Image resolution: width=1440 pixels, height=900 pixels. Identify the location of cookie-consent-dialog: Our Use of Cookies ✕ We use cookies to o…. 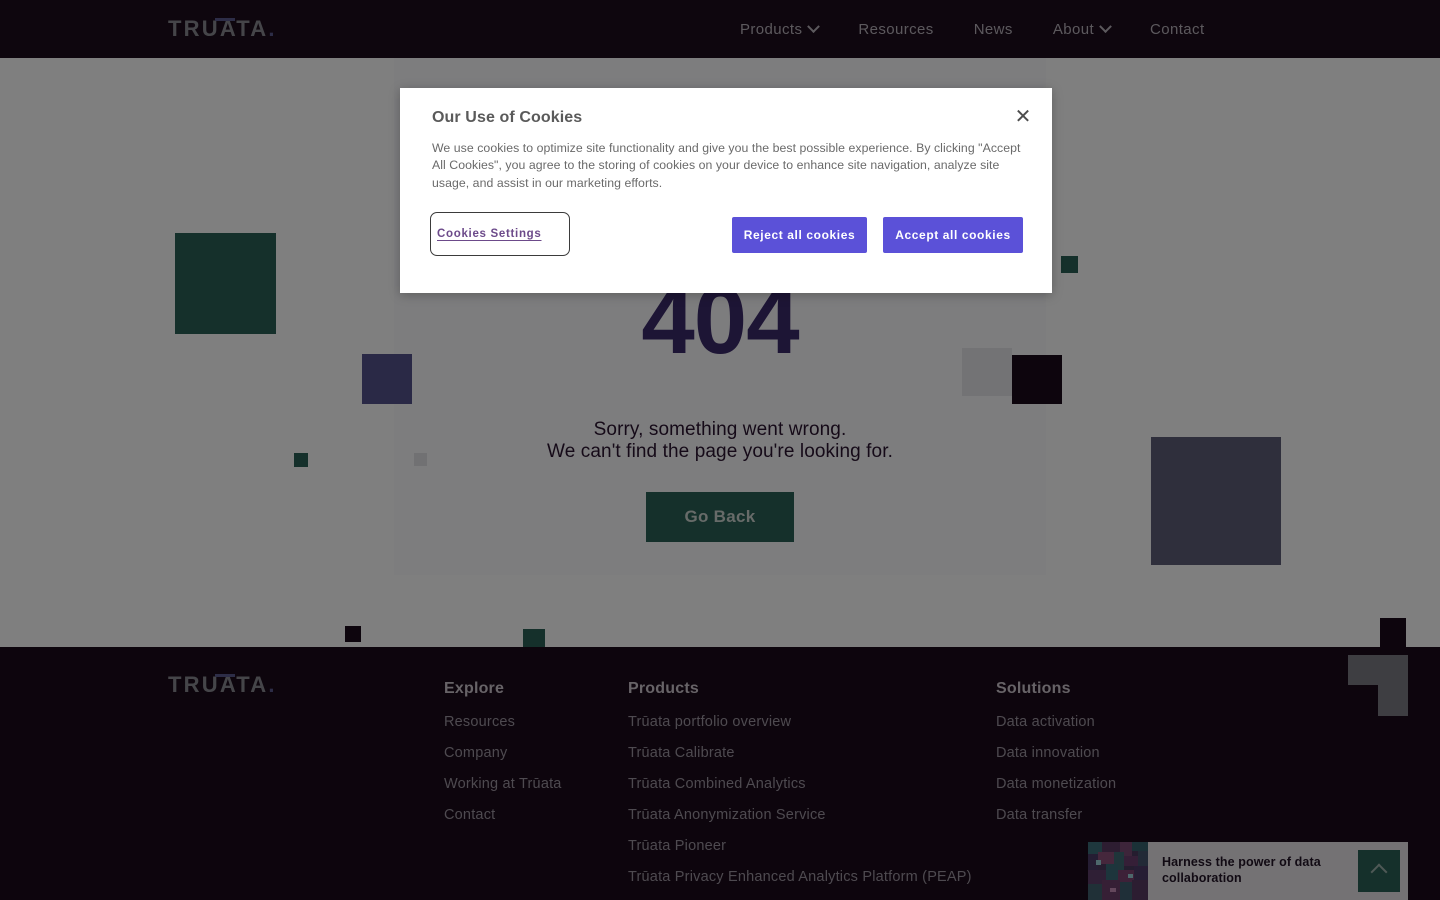
(726, 190).